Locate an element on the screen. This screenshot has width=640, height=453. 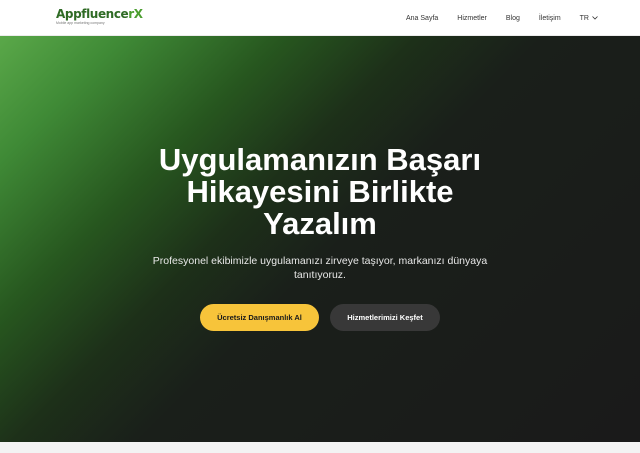
nav-link-services: Hizmetler is located at coordinates (472, 18).